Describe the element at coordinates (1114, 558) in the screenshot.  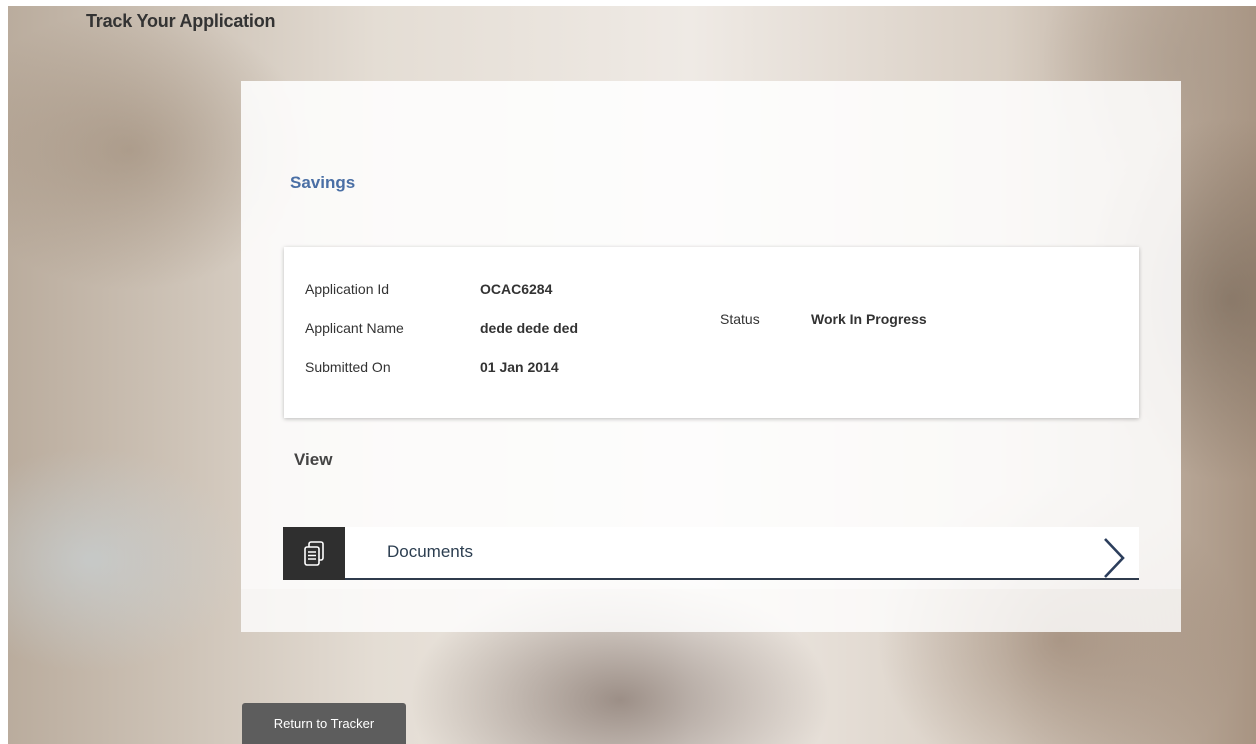
I see `chevron-right-icon` at that location.